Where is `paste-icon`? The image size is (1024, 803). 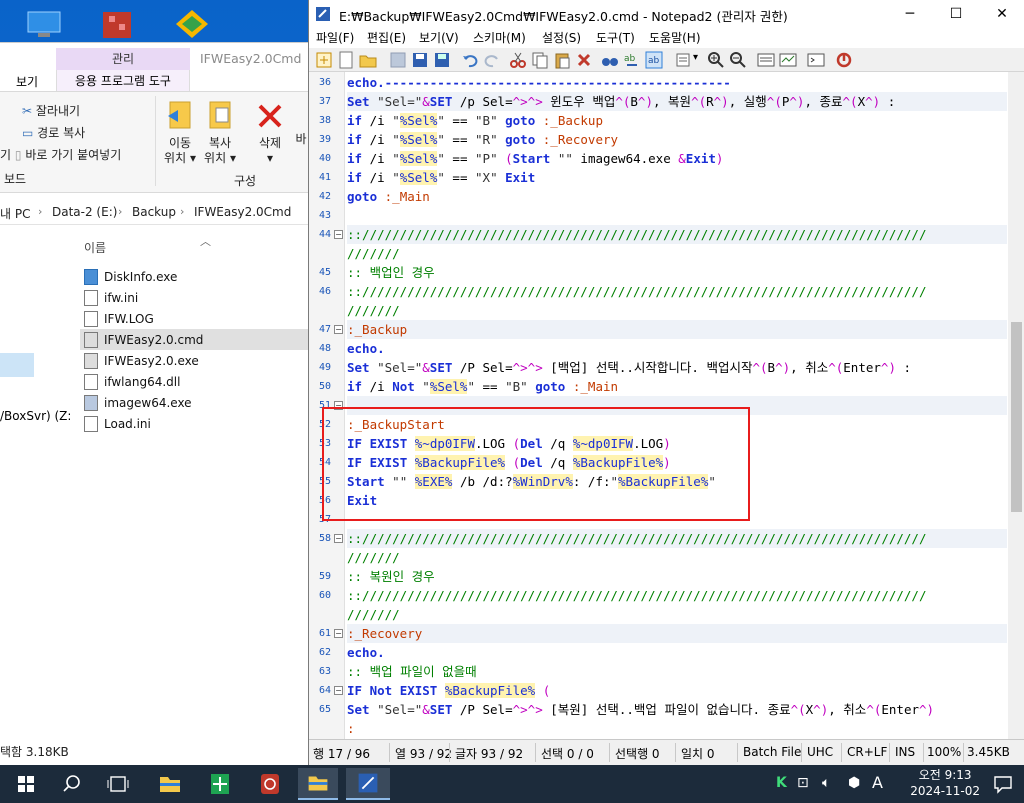 paste-icon is located at coordinates (562, 60).